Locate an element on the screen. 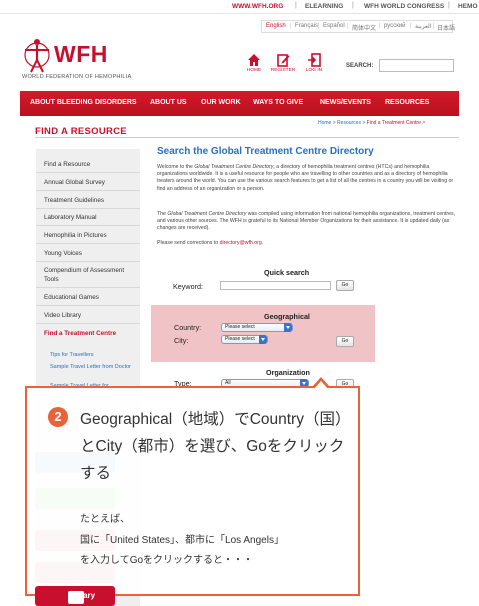 The width and height of the screenshot is (479, 606). geographical-highlight is located at coordinates (263, 333).